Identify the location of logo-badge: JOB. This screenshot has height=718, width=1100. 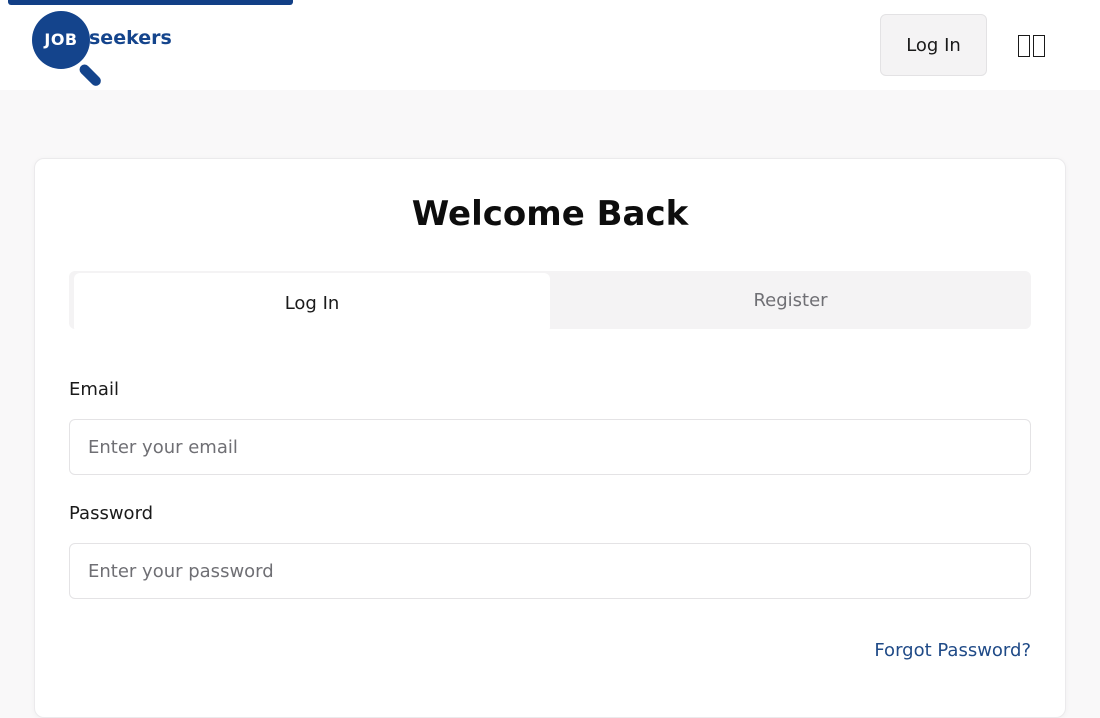
(61, 40).